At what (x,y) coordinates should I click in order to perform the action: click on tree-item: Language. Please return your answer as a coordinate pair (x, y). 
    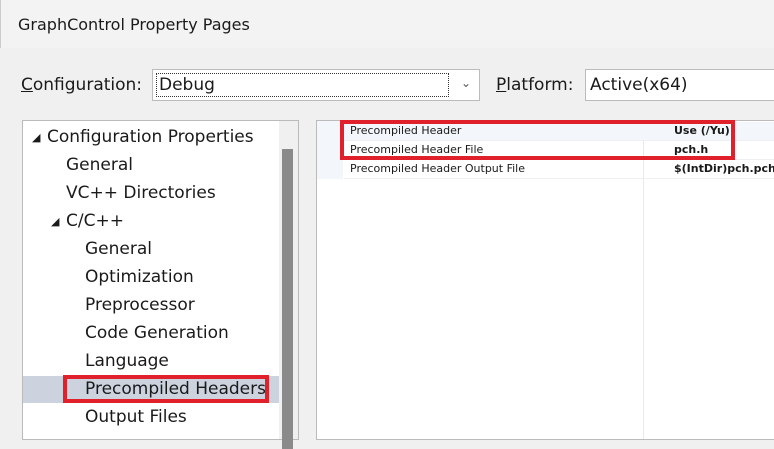
    Looking at the image, I should click on (151, 361).